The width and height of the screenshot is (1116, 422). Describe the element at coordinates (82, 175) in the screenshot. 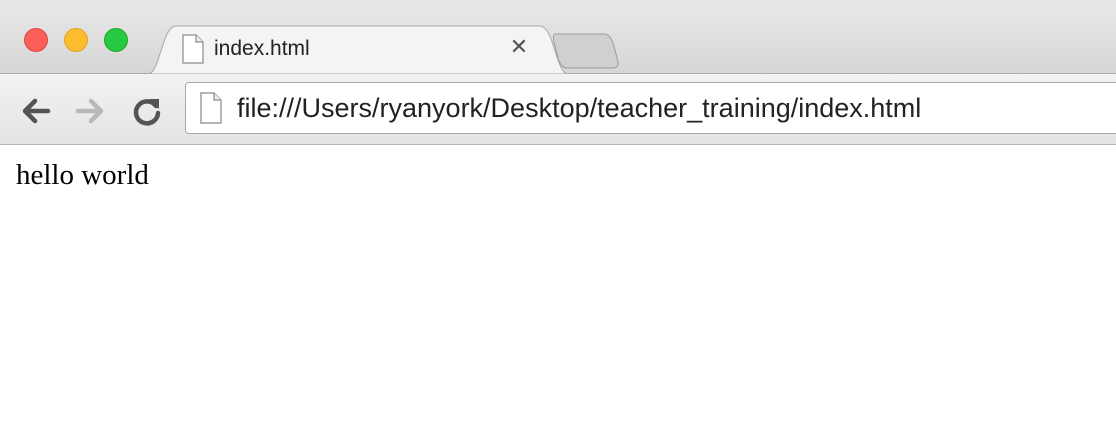

I see `page-body-text: hello world` at that location.